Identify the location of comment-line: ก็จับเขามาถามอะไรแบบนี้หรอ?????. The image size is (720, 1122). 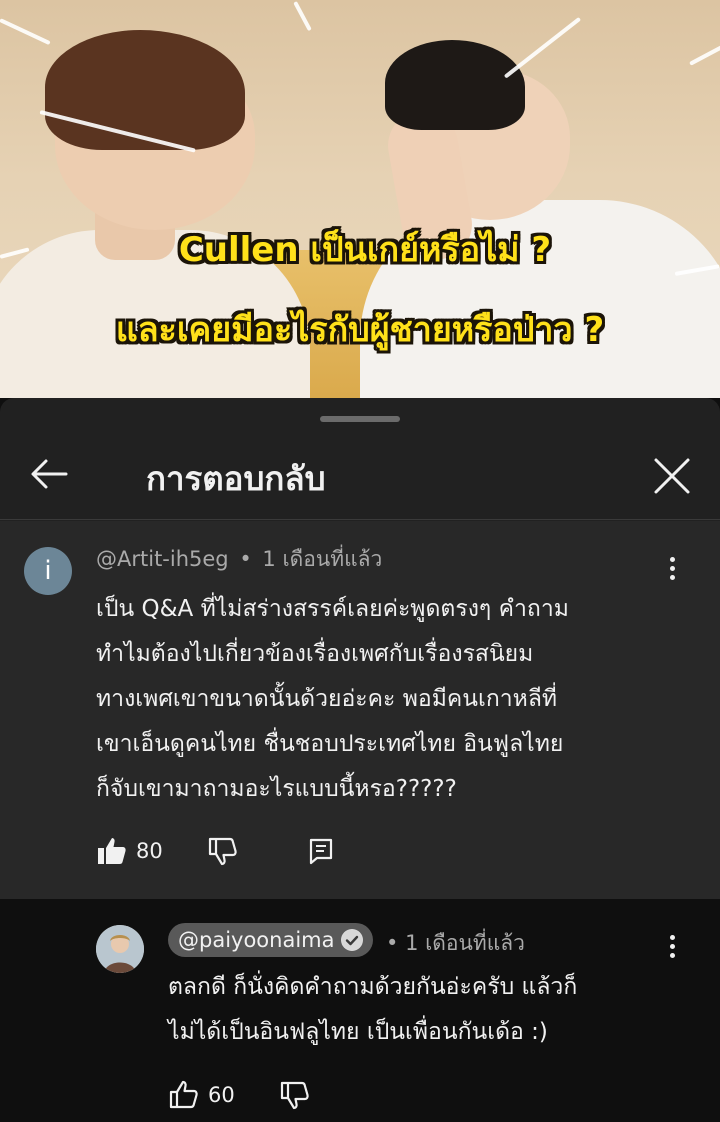
(276, 789).